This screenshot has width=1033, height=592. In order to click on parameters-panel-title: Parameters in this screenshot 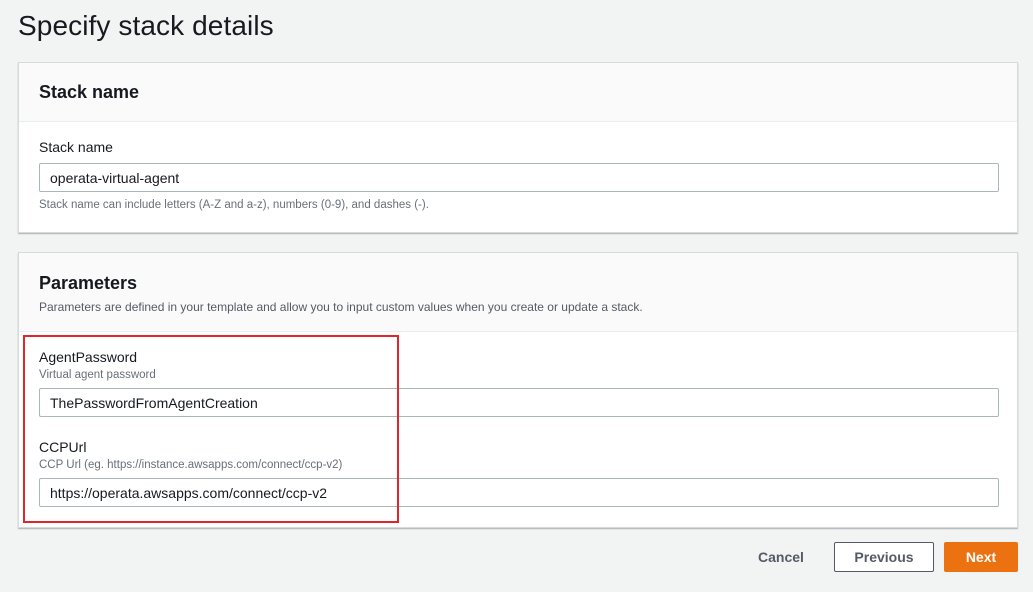, I will do `click(88, 283)`.